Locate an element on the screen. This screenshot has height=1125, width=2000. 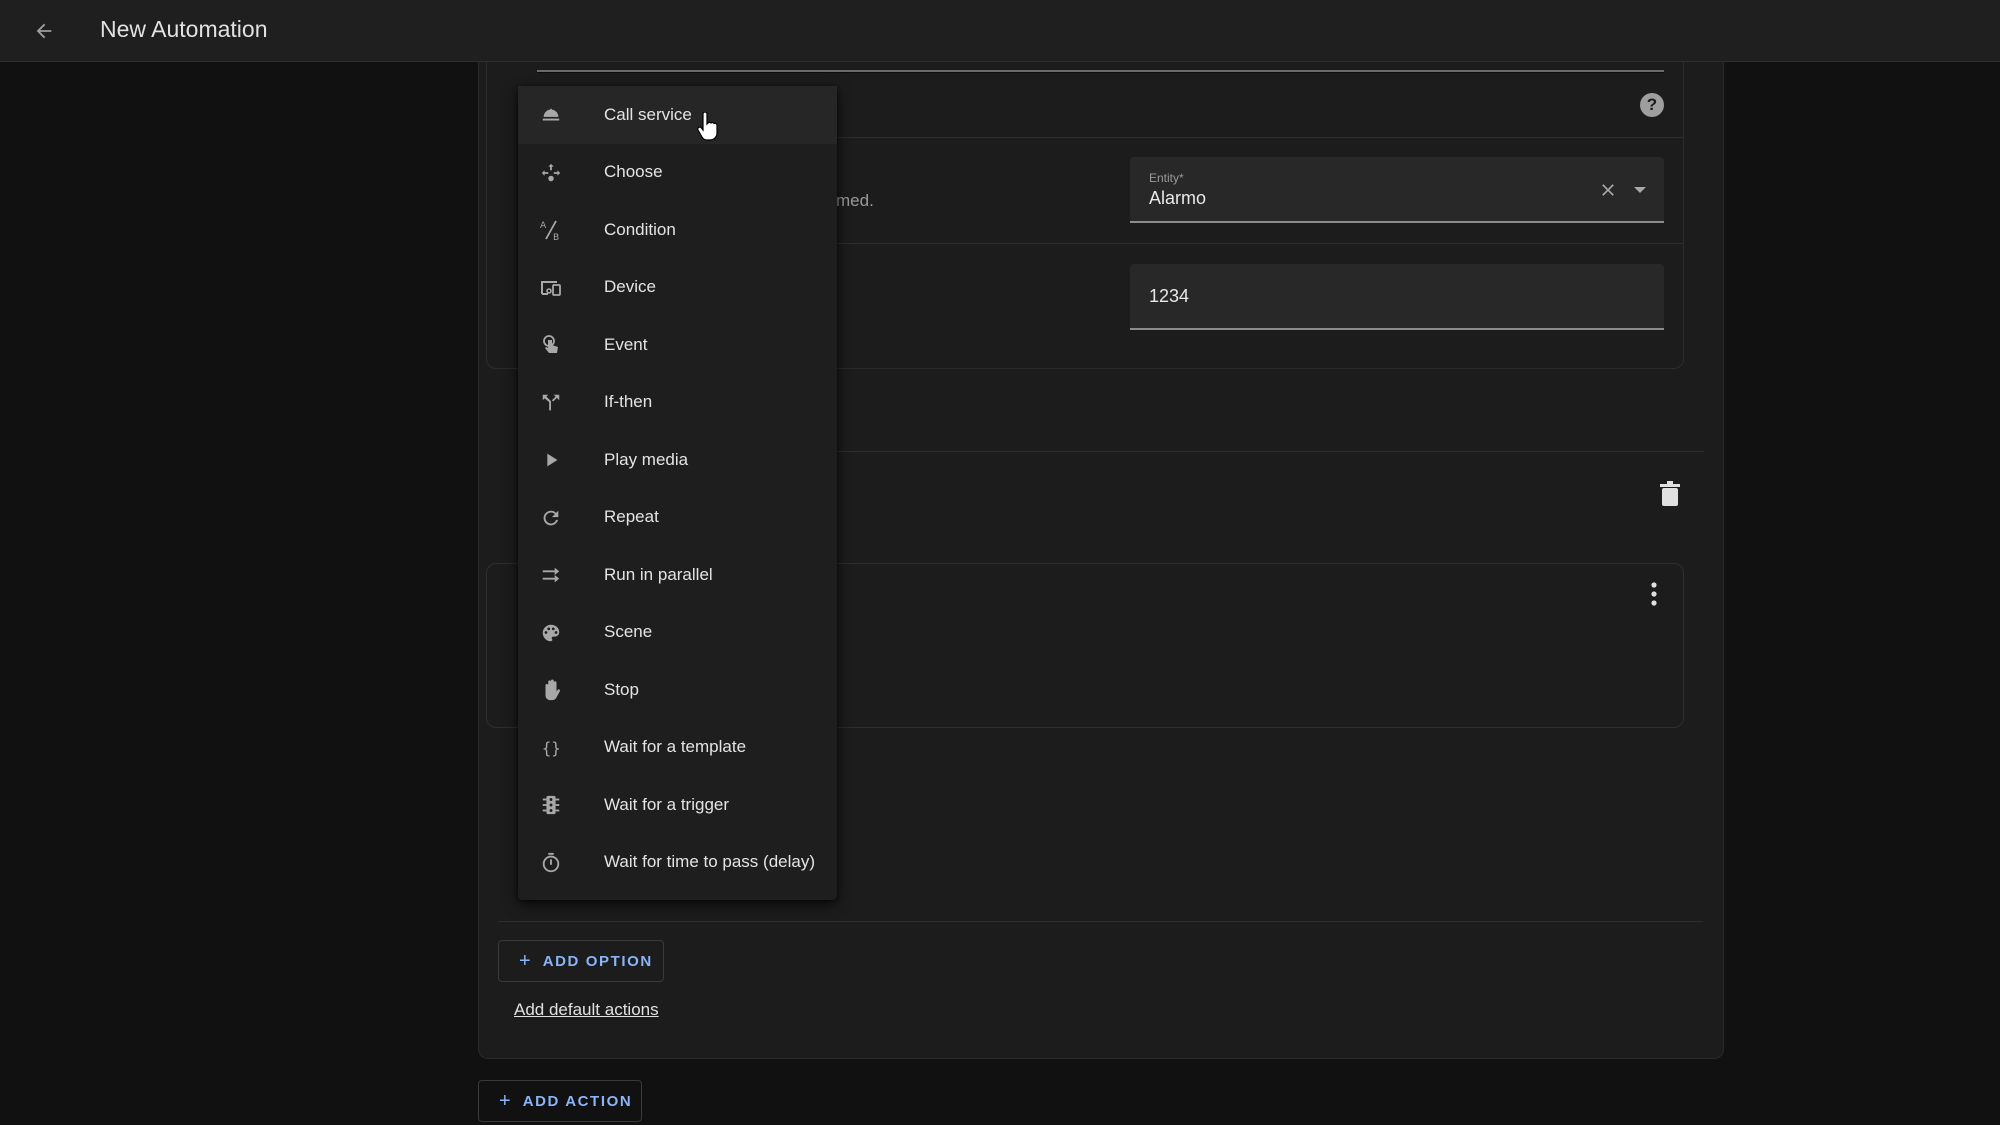
menu-item-condition: AB Condition is located at coordinates (677, 230).